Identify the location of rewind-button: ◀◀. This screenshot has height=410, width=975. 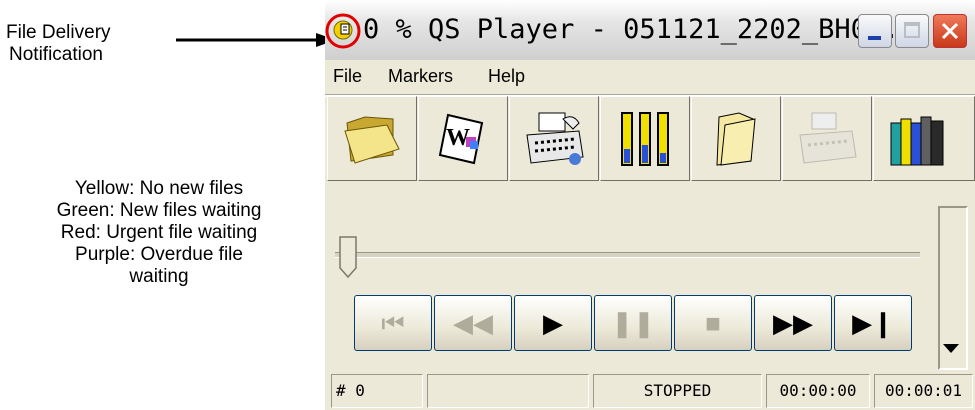
(473, 323).